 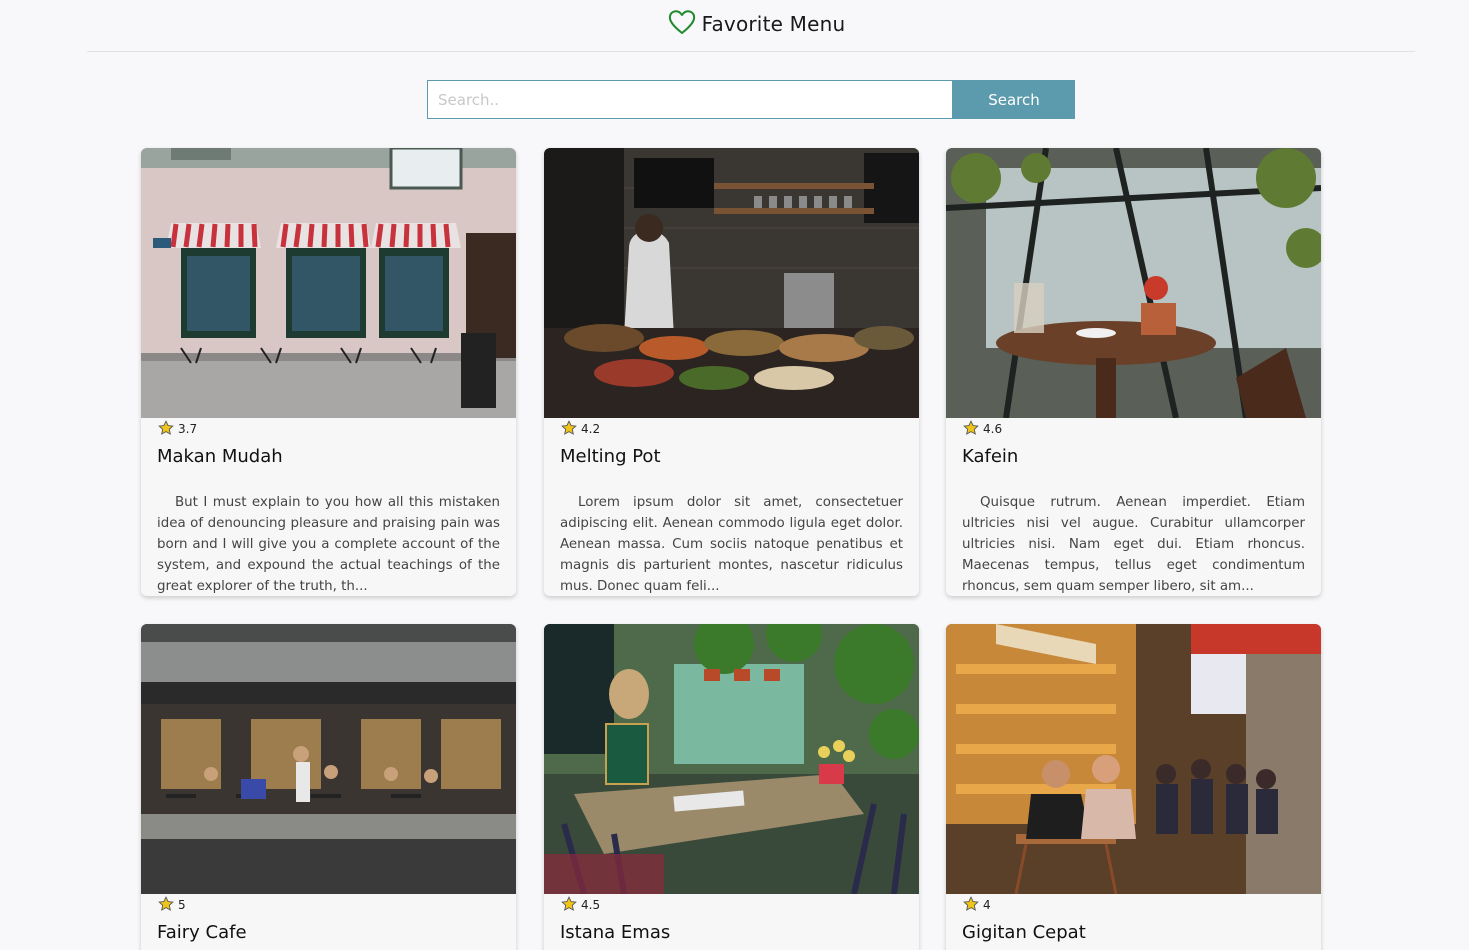 I want to click on menu-card: 5 Fairy Cafe, so click(x=328, y=787).